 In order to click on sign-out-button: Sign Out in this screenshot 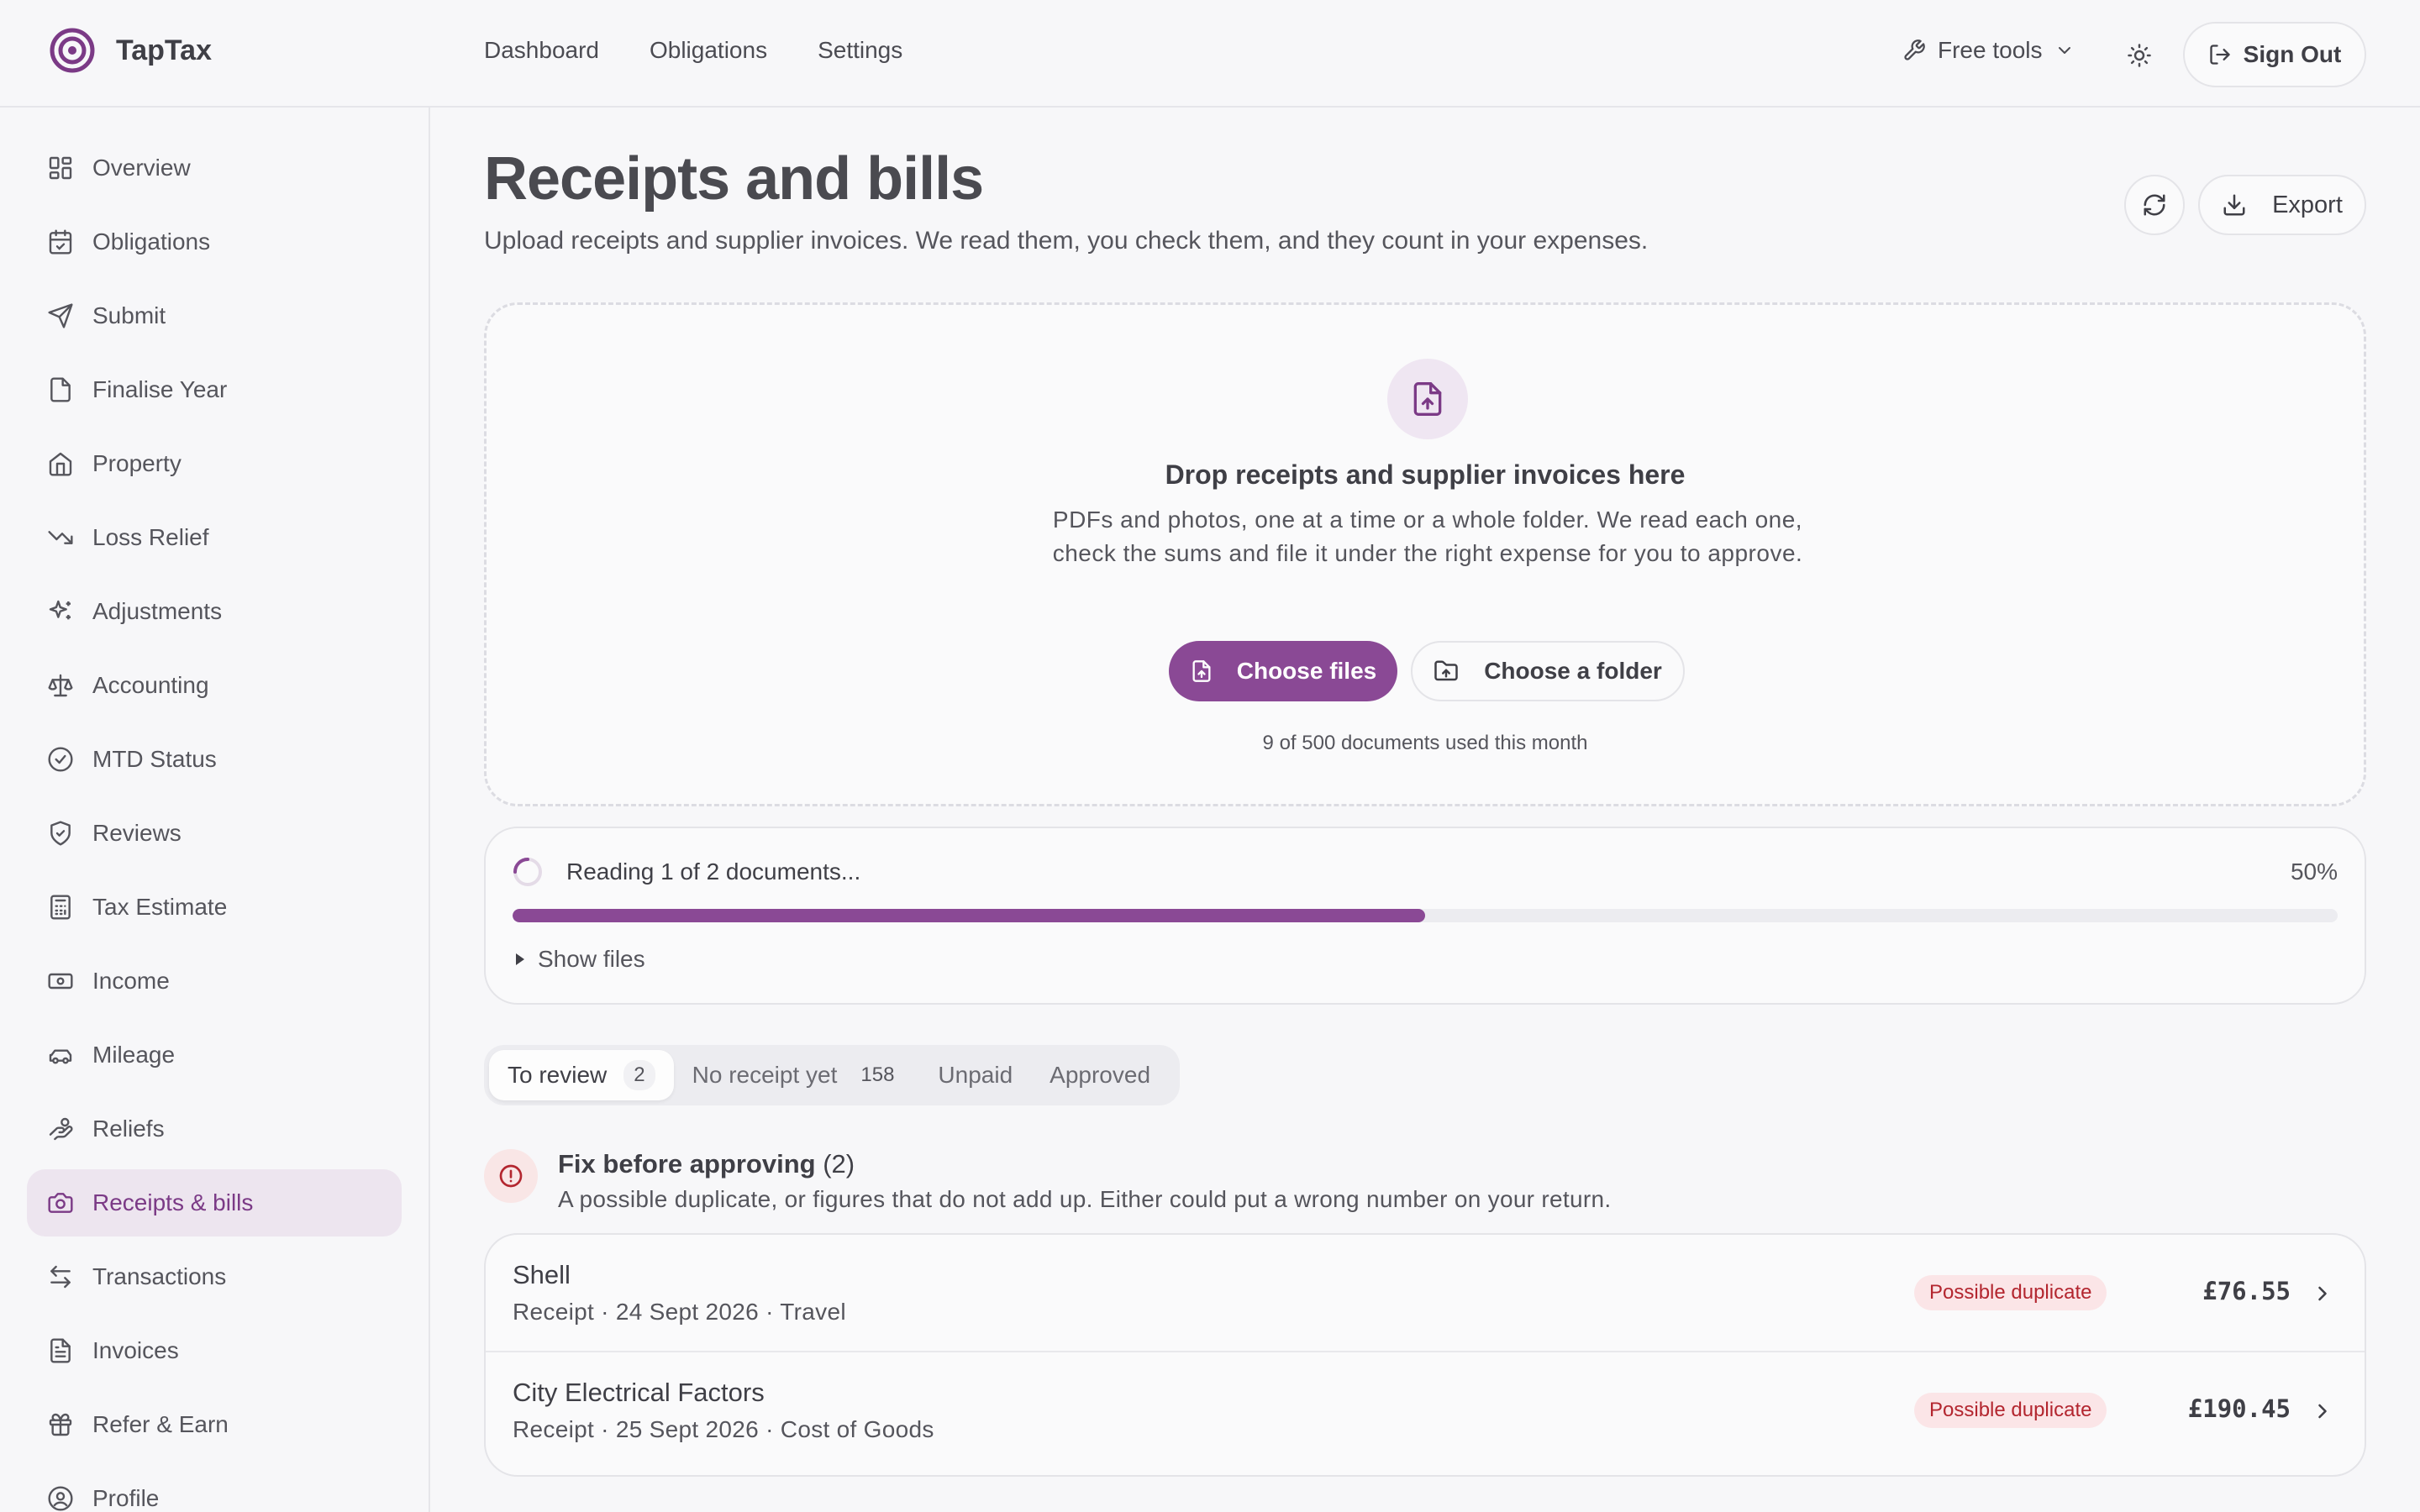, I will do `click(2274, 54)`.